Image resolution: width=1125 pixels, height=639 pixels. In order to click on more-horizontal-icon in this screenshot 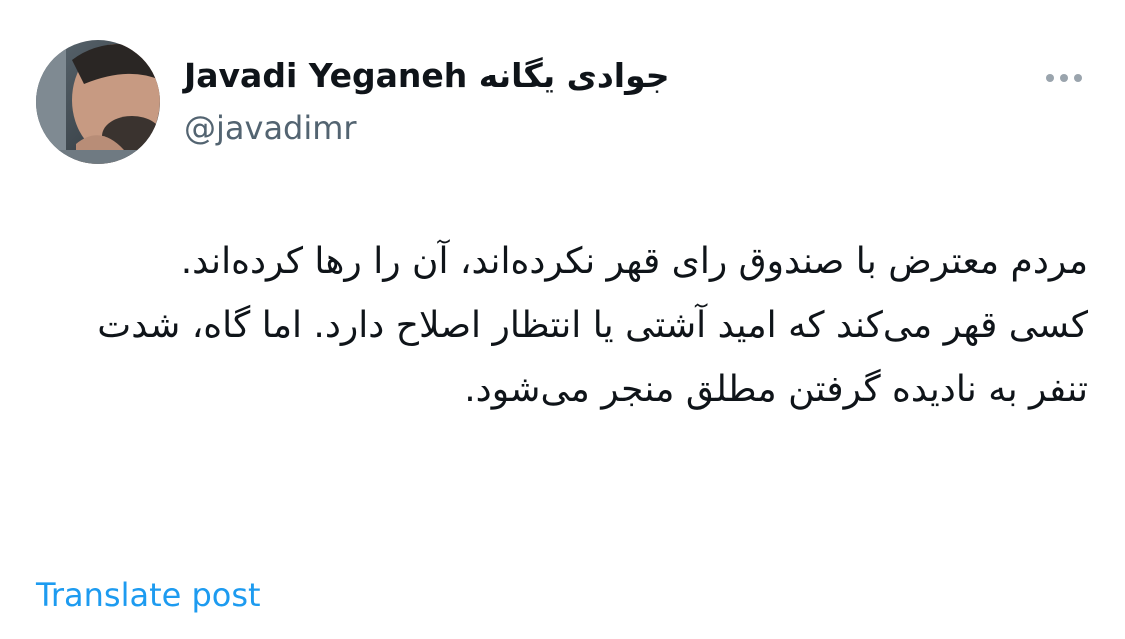, I will do `click(1064, 78)`.